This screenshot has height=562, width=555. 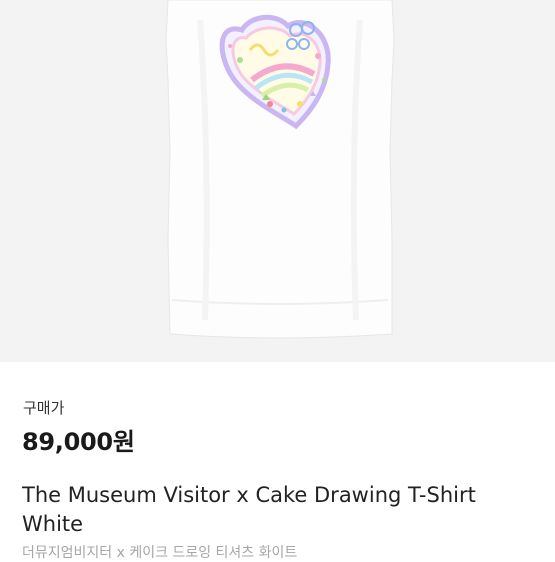 What do you see at coordinates (160, 553) in the screenshot?
I see `product-title-korean: 더뮤지엄비지터 x 케이크 드로잉 티셔츠 화이트` at bounding box center [160, 553].